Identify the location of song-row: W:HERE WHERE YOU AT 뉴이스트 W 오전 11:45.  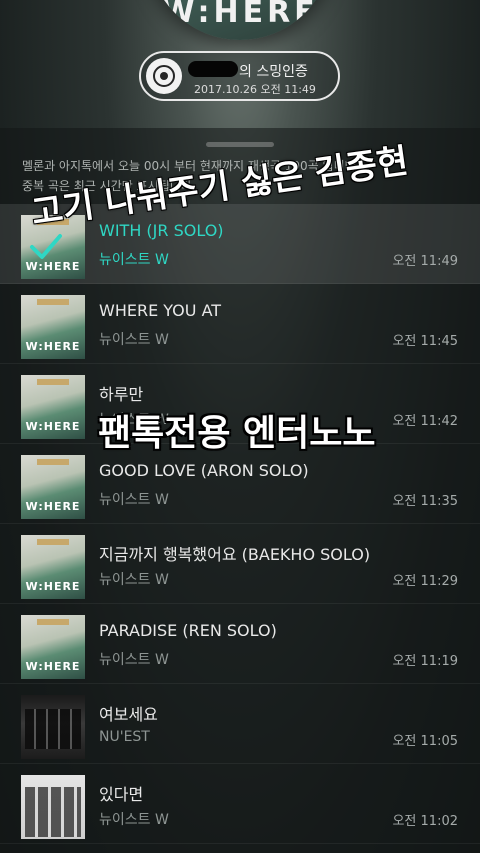
(240, 324).